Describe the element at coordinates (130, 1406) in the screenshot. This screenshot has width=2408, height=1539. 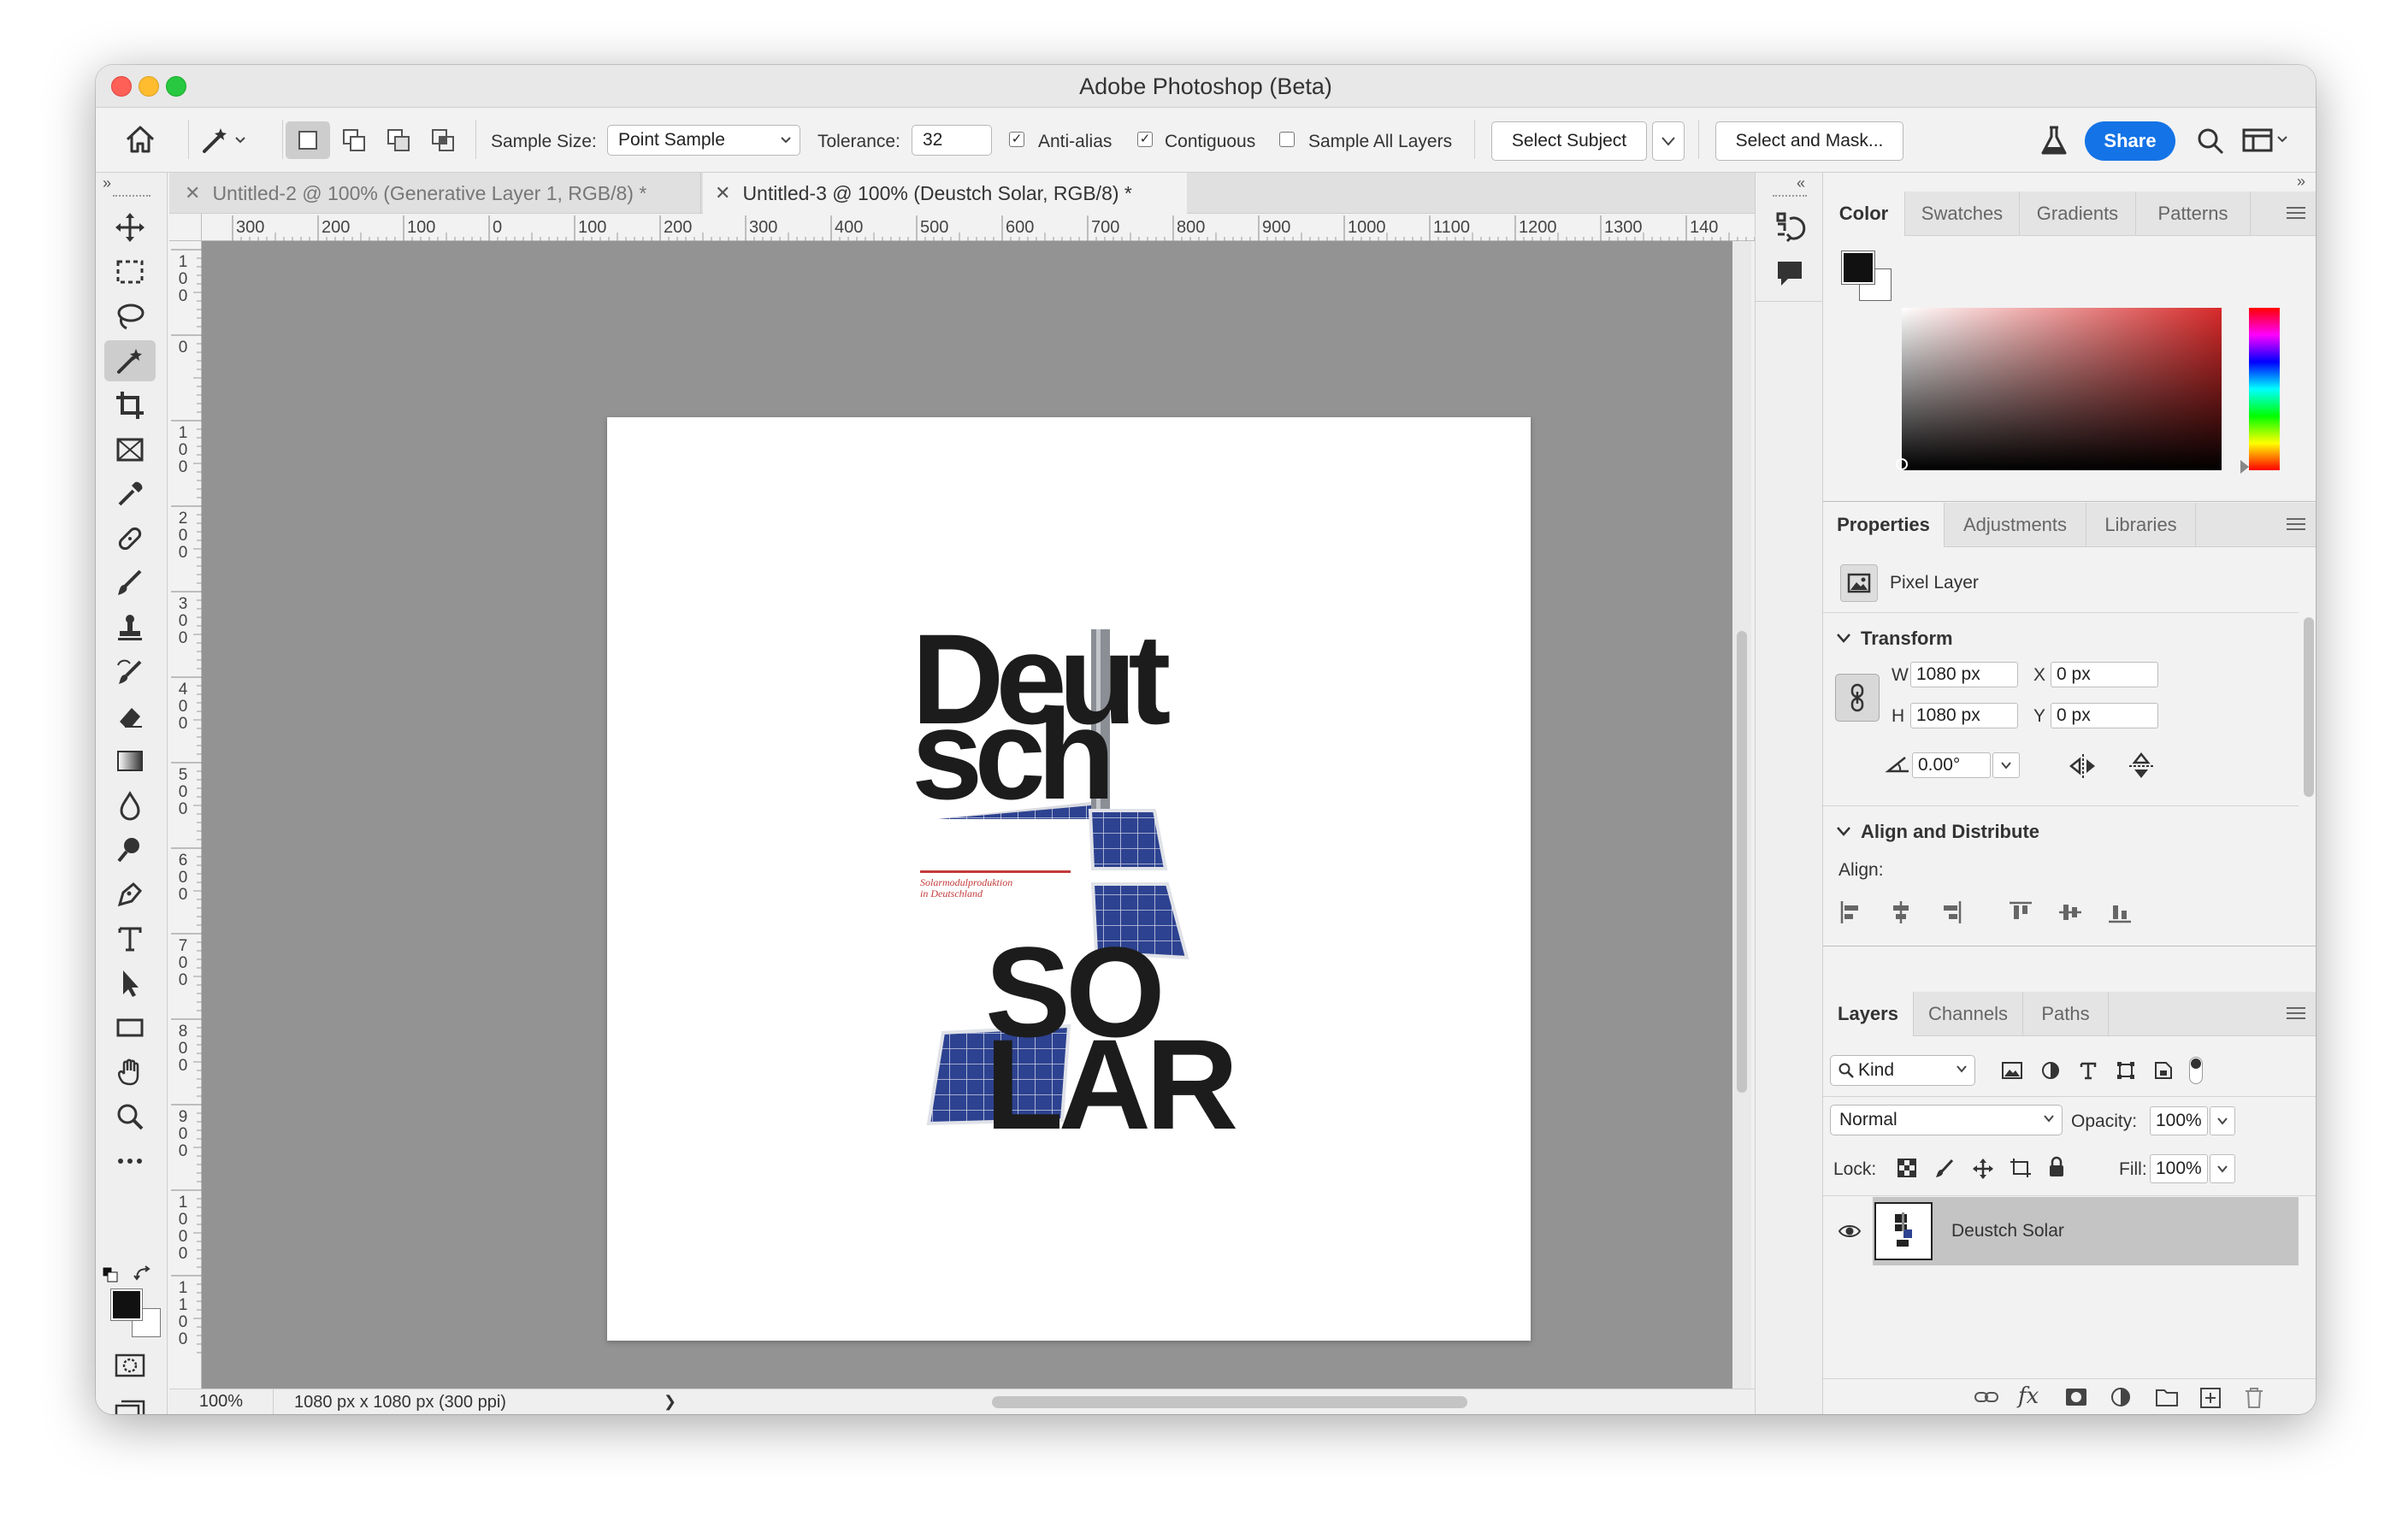
I see `screen-mode-icon` at that location.